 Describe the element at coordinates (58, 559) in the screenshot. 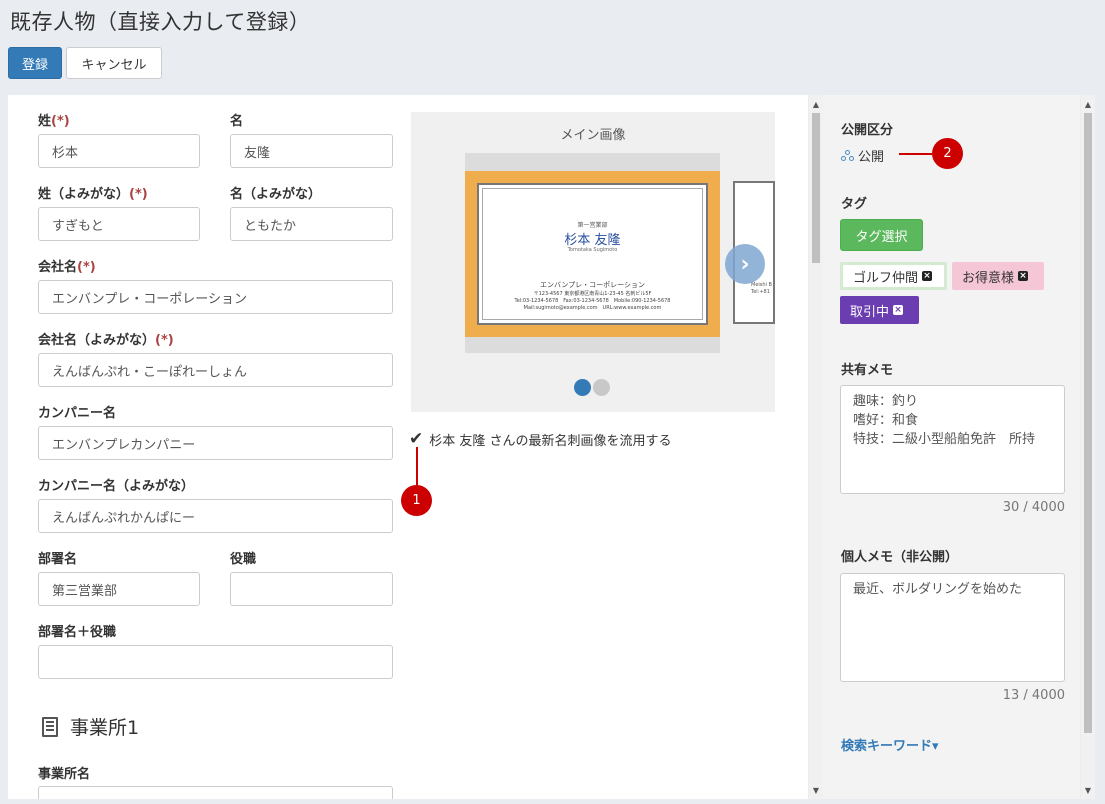

I see `department-label: 部署名` at that location.